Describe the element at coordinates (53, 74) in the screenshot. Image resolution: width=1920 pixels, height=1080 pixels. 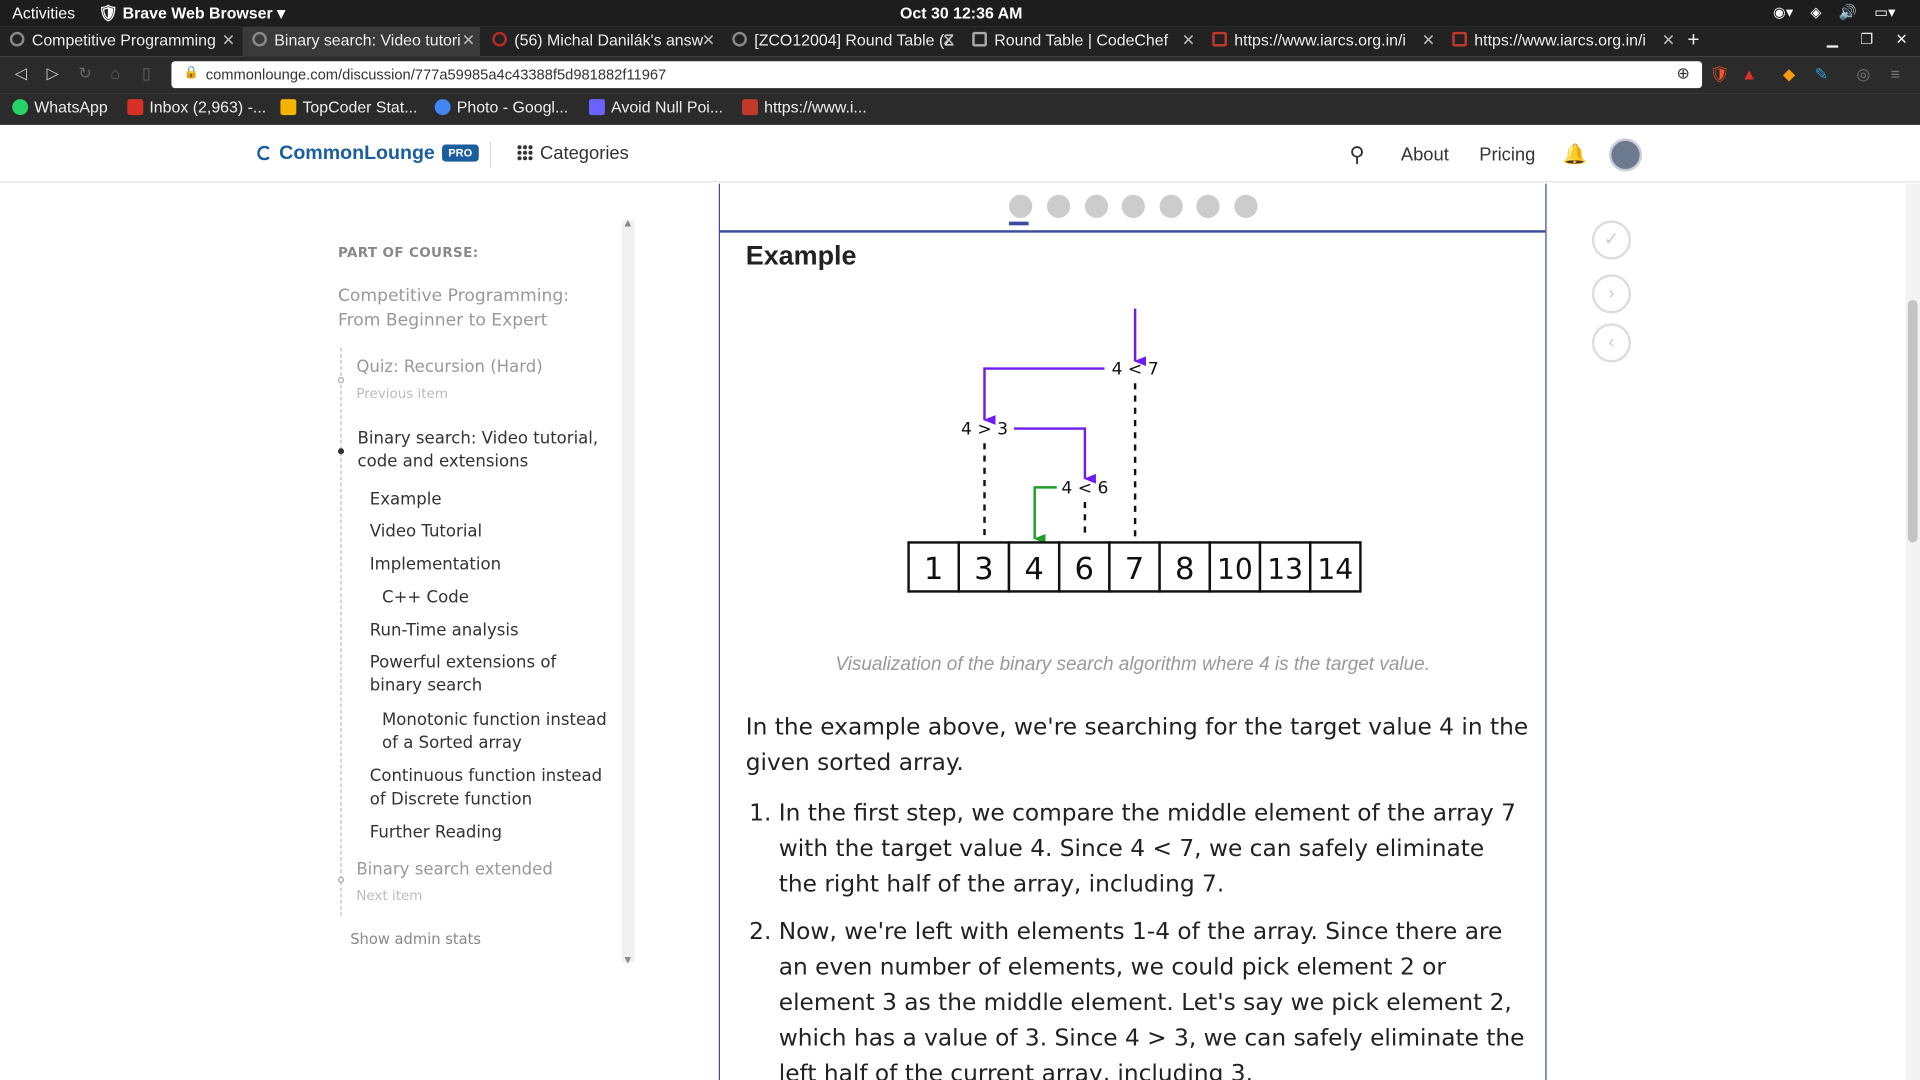
I see `forward-icon: ▷` at that location.